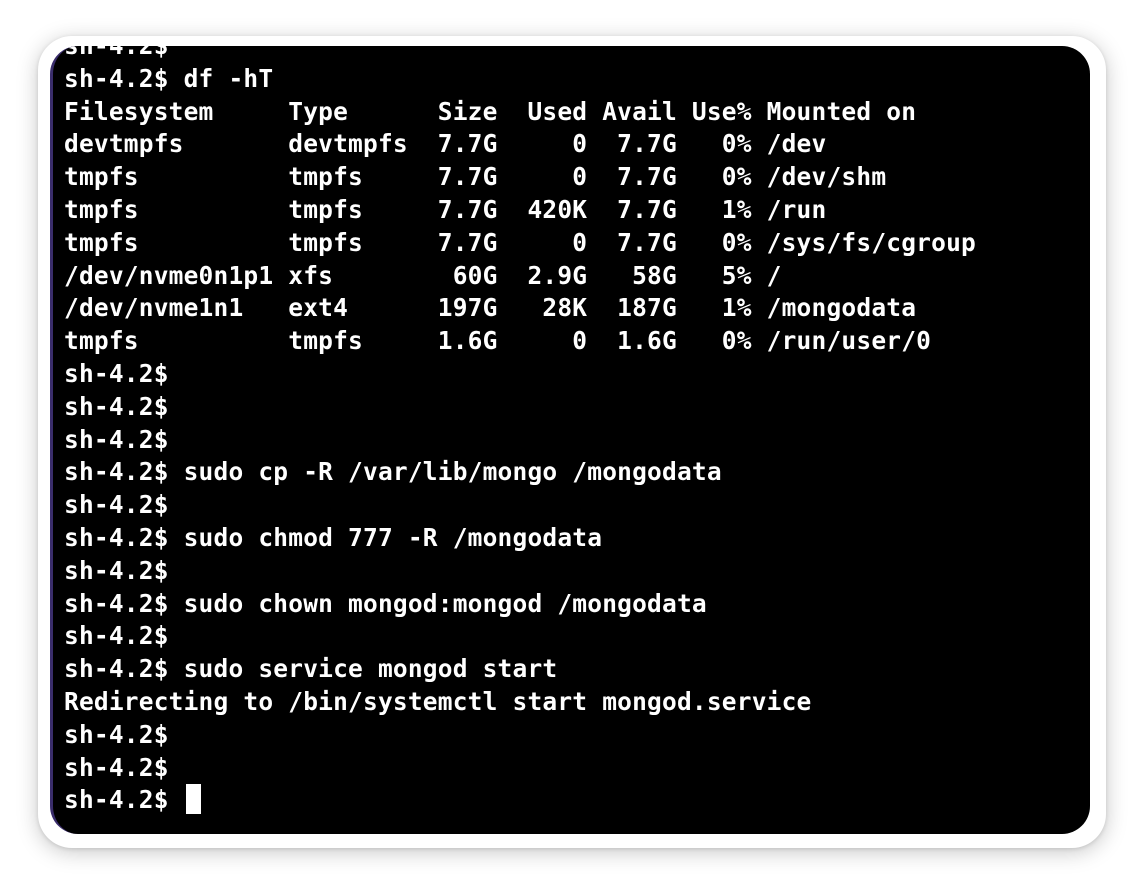  Describe the element at coordinates (193, 799) in the screenshot. I see `text-cursor` at that location.